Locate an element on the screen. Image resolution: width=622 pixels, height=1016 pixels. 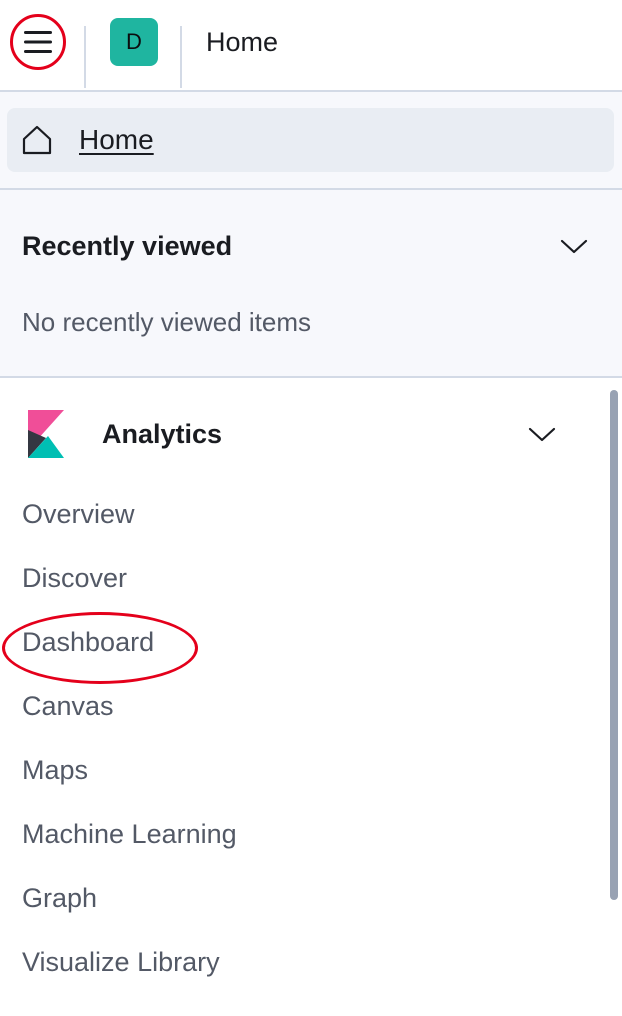
home-link: Home is located at coordinates (310, 140).